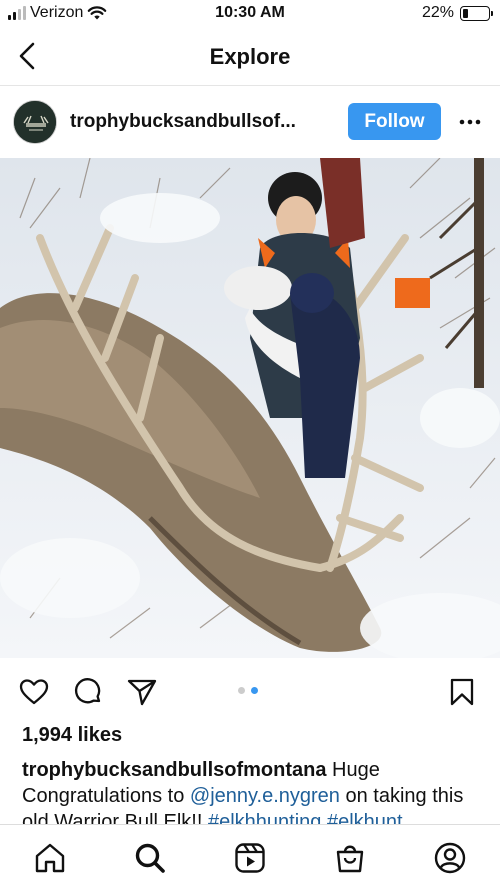  What do you see at coordinates (241, 690) in the screenshot?
I see `carousel-dot` at bounding box center [241, 690].